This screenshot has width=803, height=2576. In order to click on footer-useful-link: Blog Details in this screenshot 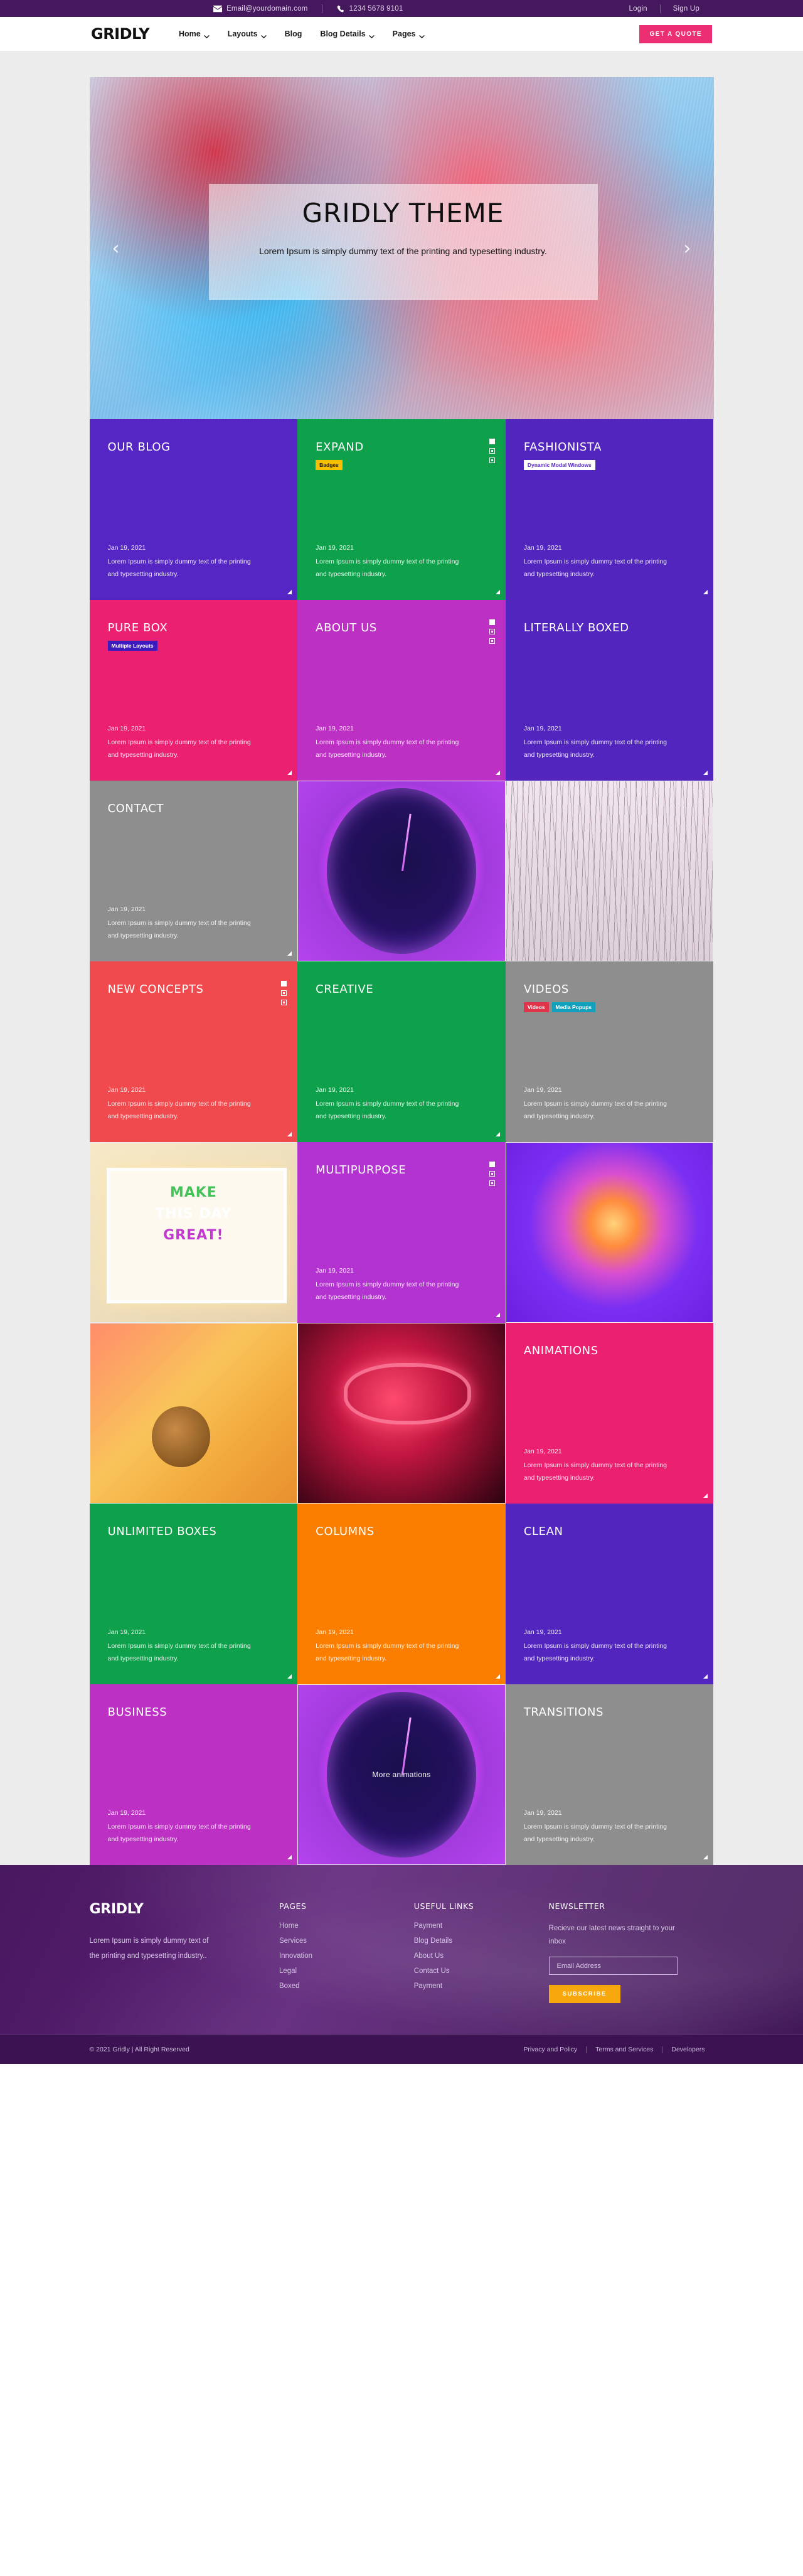, I will do `click(475, 1941)`.